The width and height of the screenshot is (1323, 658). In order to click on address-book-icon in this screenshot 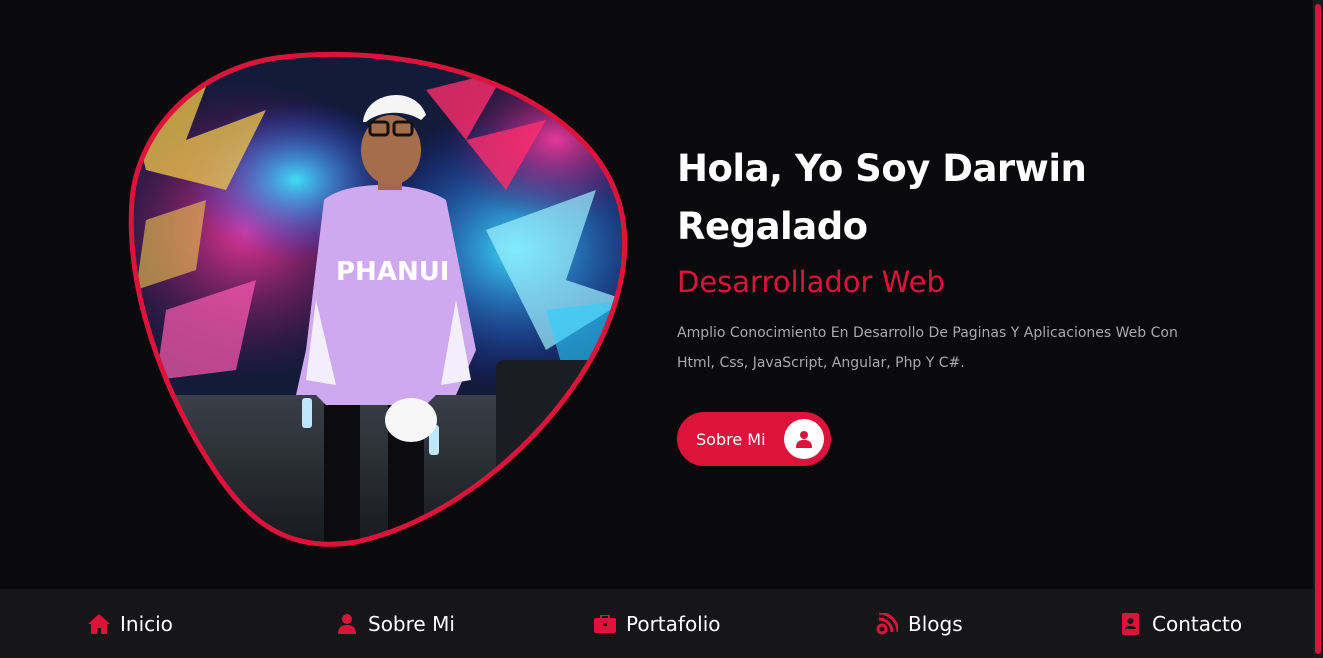, I will do `click(1131, 623)`.